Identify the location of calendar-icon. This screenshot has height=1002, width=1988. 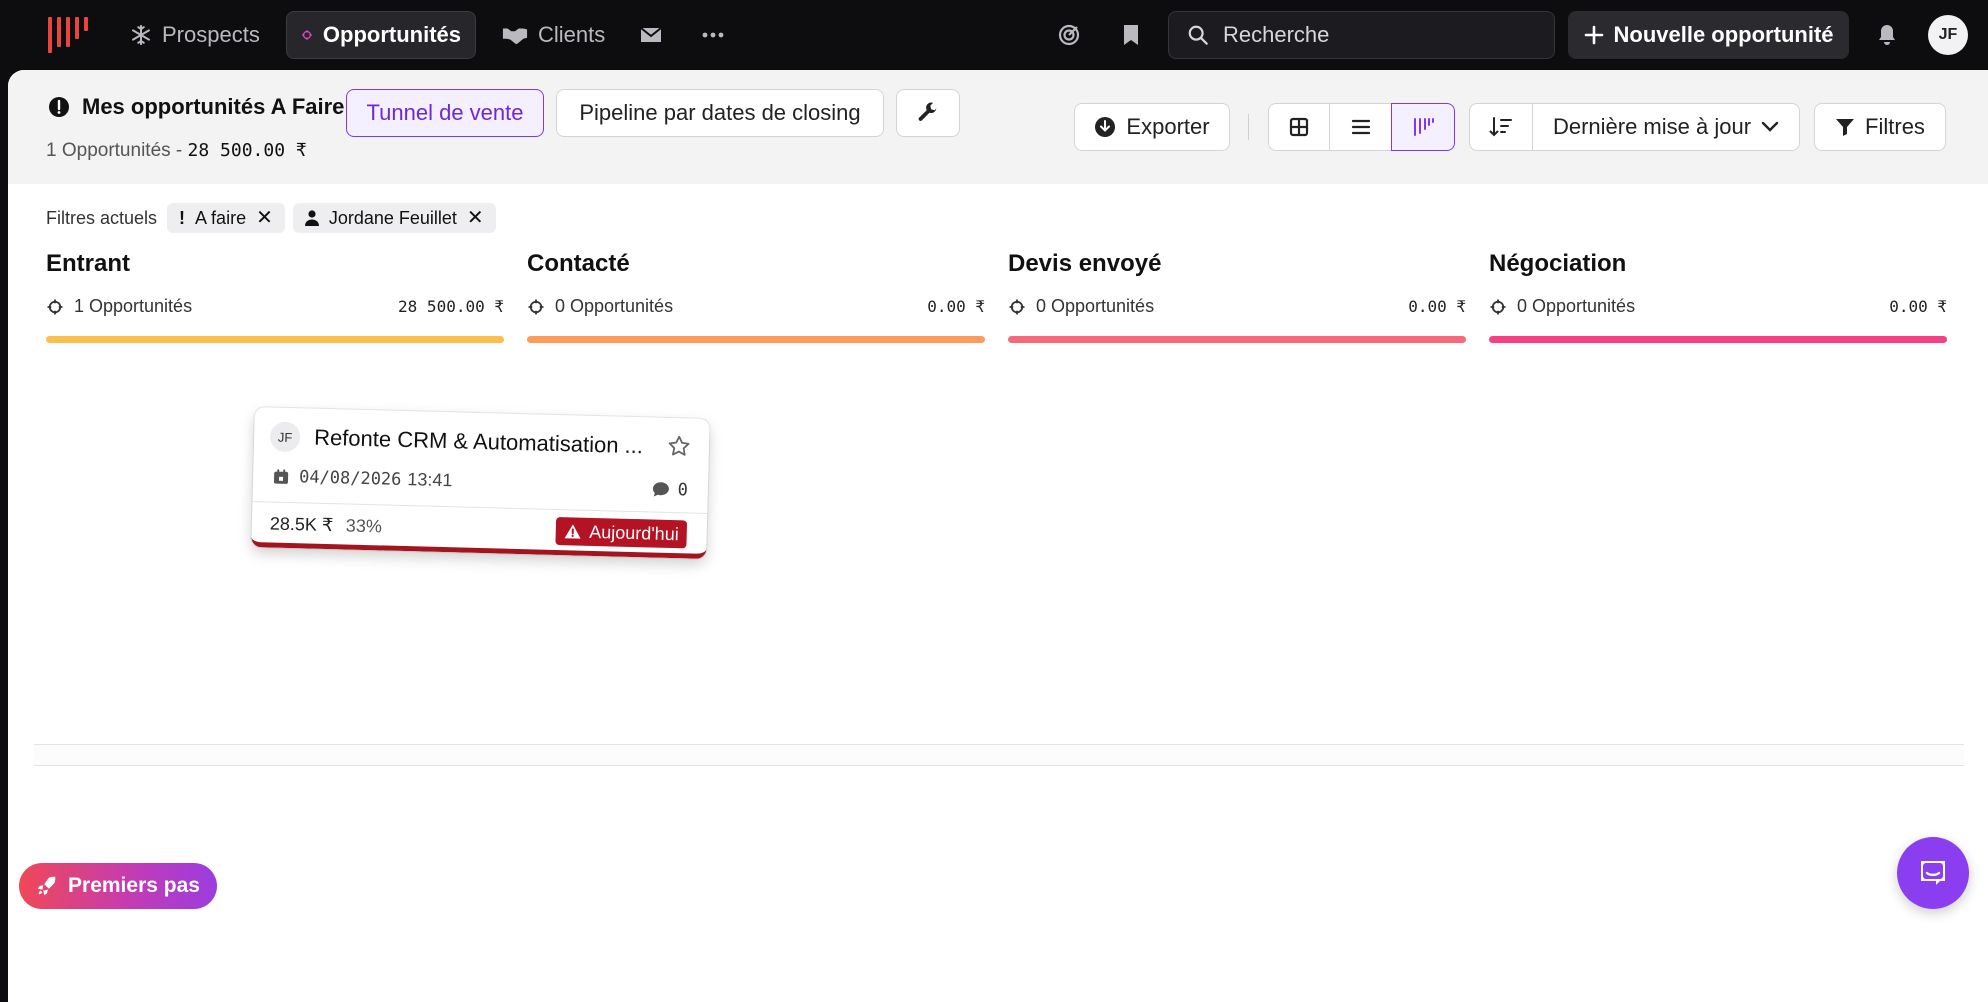
(281, 476).